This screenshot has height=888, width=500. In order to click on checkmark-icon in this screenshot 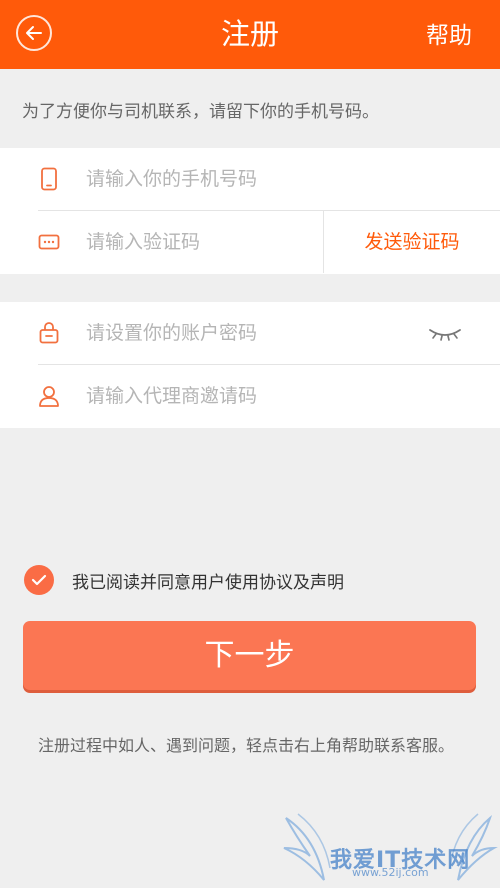, I will do `click(39, 580)`.